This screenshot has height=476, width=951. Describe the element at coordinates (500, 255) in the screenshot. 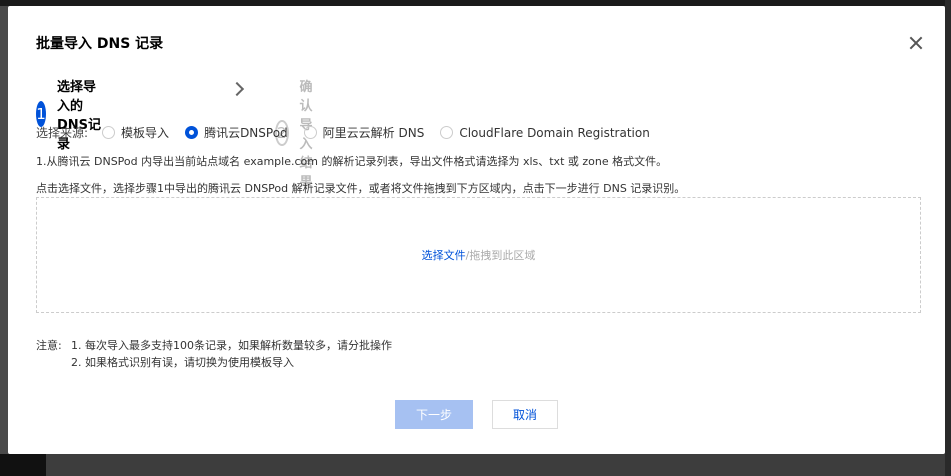

I see `drag-hint: /拖拽到此区域` at that location.